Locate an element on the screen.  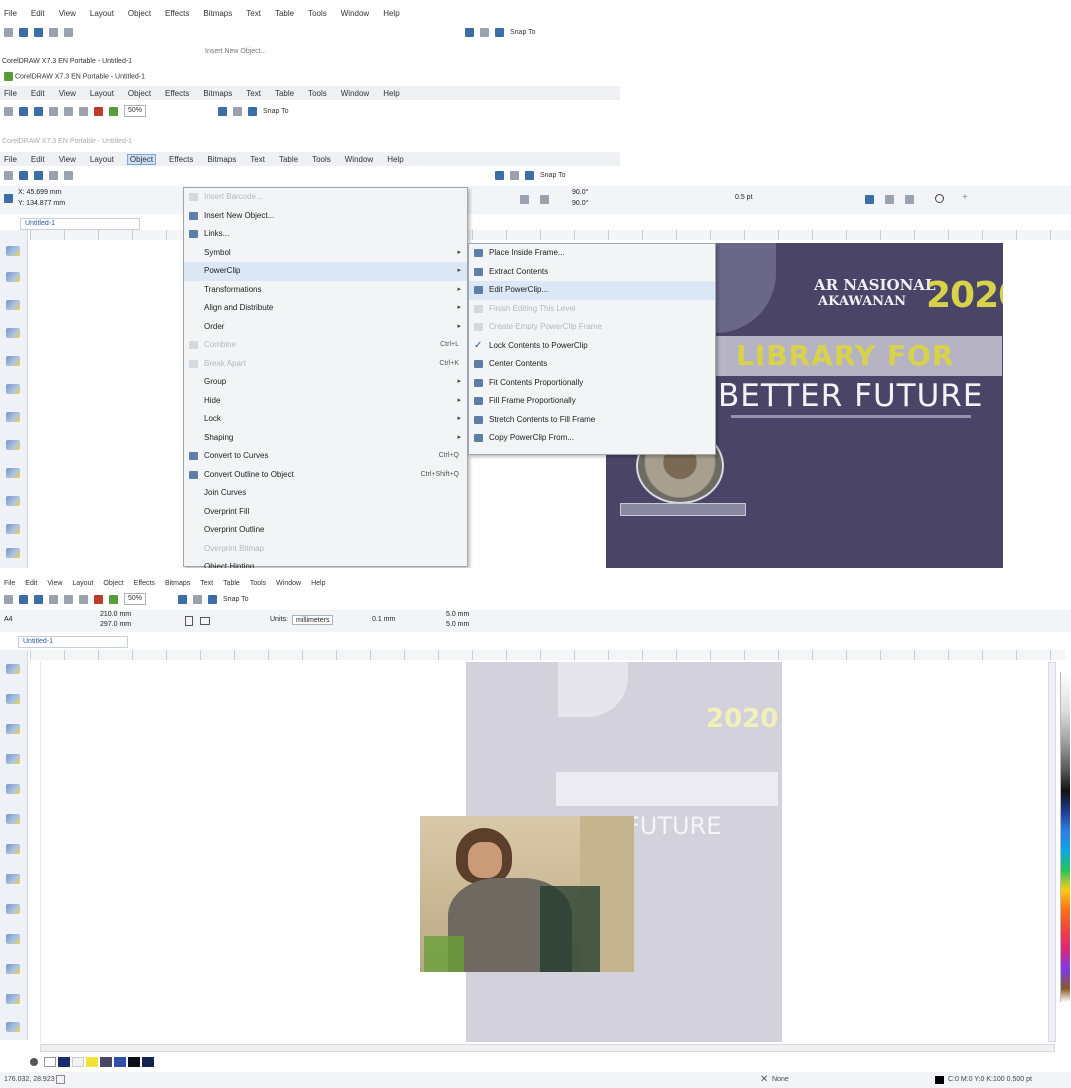
menu-view-3: View is located at coordinates (67, 159).